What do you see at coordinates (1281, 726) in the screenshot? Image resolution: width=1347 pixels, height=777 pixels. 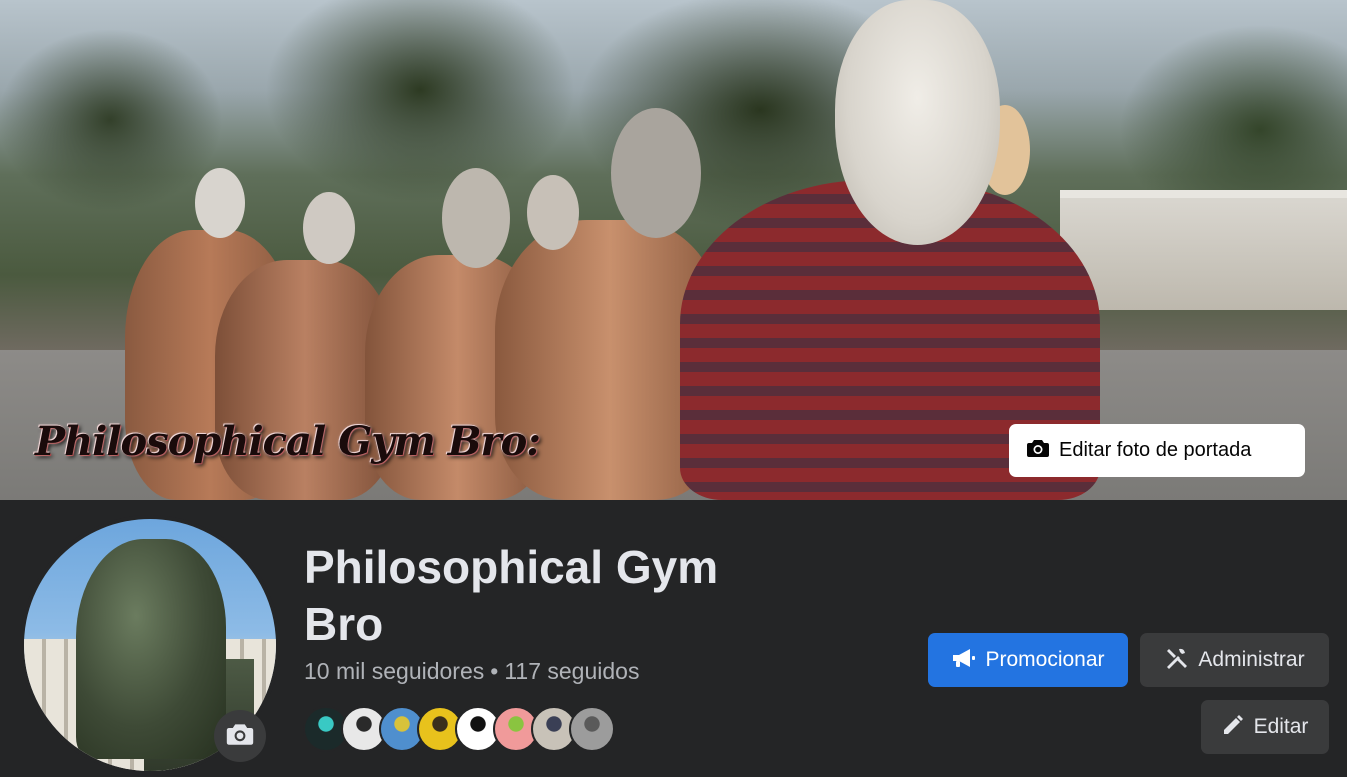 I see `edit-label: Editar` at bounding box center [1281, 726].